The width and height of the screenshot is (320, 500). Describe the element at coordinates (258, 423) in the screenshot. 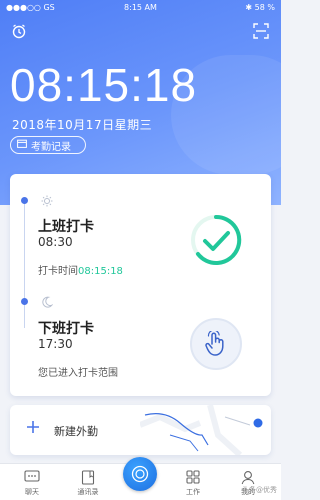

I see `location-pin-icon` at that location.